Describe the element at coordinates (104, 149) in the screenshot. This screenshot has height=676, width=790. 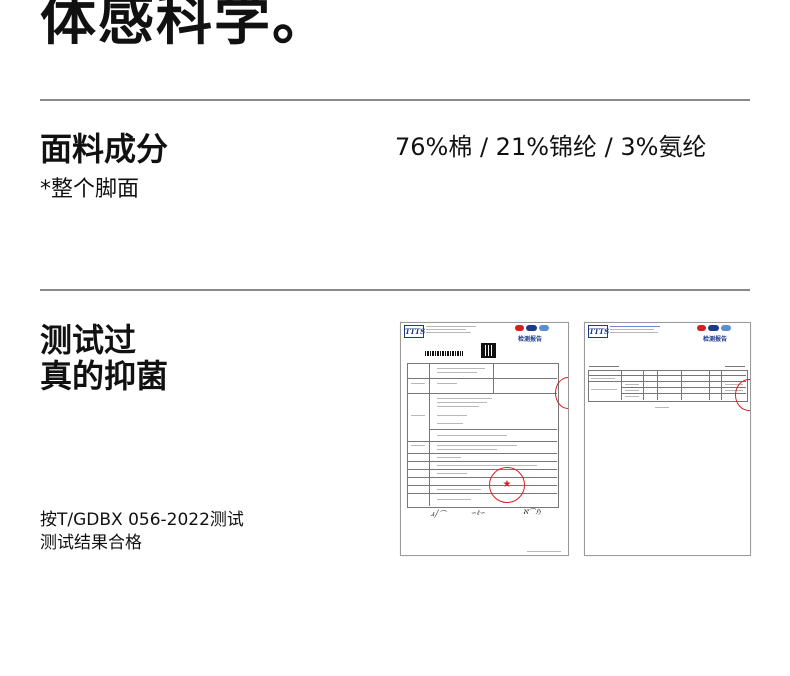
I see `fabric-heading: 面料成分` at that location.